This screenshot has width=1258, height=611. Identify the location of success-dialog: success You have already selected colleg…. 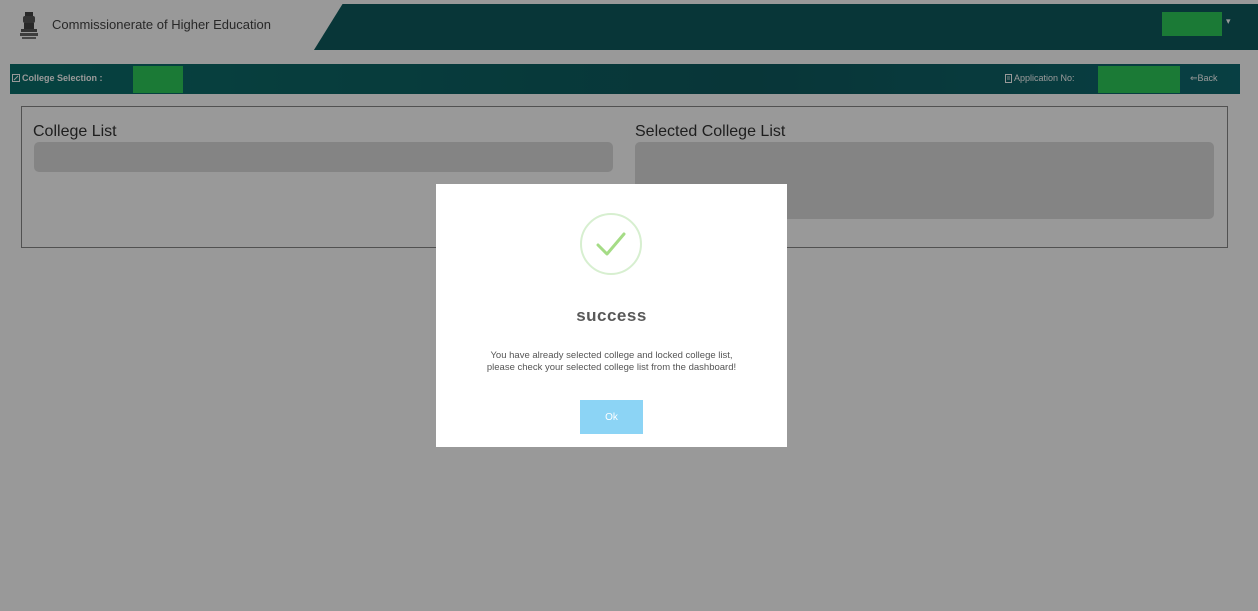
(611, 315).